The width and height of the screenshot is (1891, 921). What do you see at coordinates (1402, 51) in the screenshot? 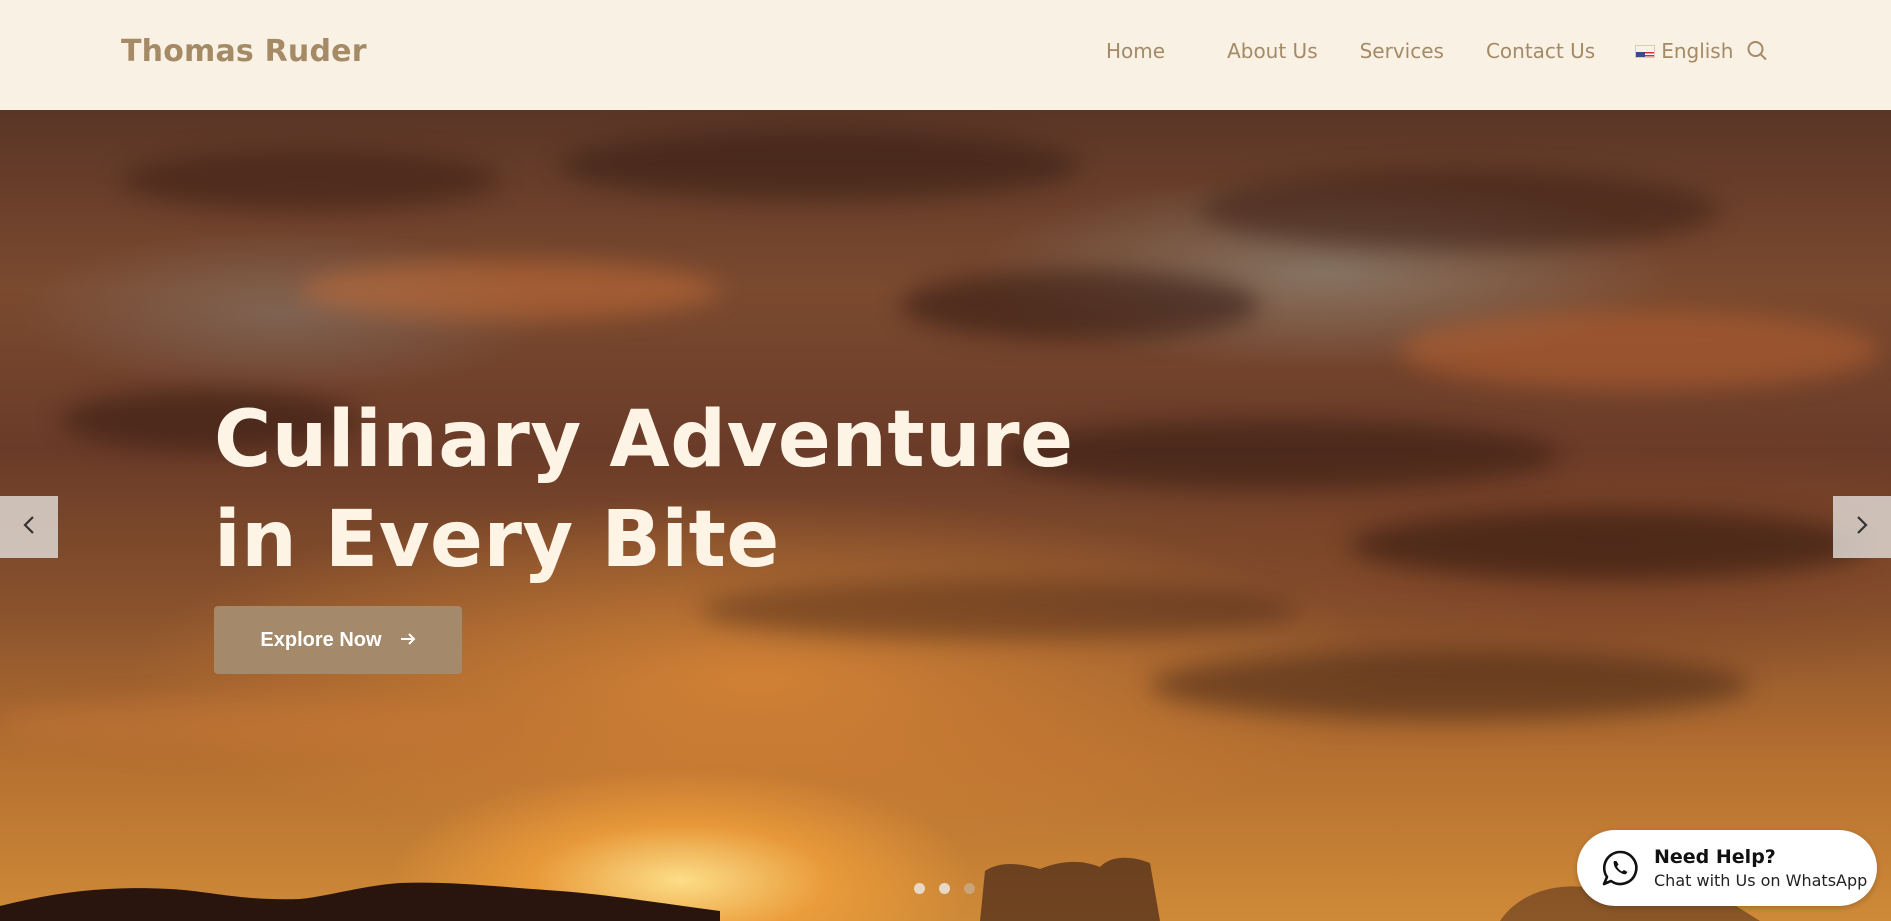
I see `nav-services: Services` at bounding box center [1402, 51].